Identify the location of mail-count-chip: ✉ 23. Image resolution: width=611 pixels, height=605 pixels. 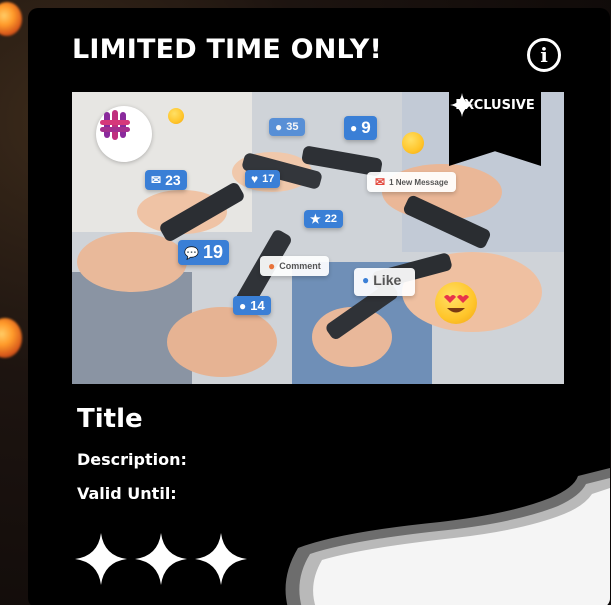
(166, 180).